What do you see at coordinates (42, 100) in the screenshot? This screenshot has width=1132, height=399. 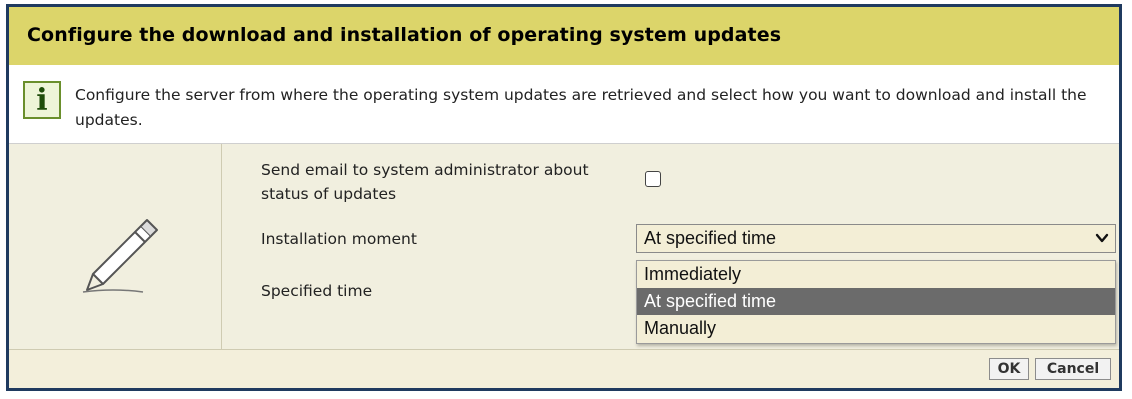 I see `info-icon: i` at bounding box center [42, 100].